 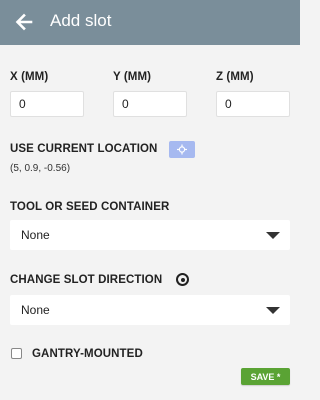 I want to click on use-current-location-button, so click(x=182, y=149).